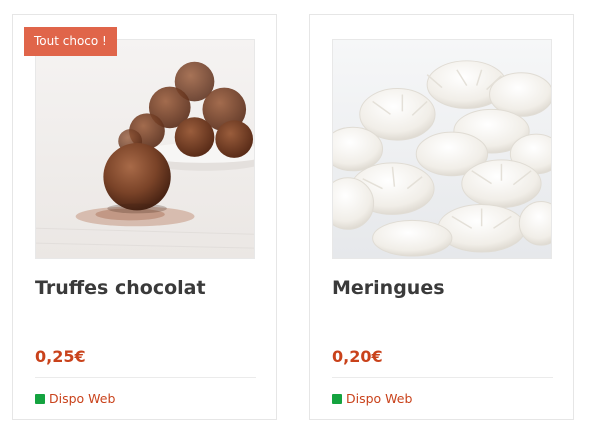 The width and height of the screenshot is (590, 436). I want to click on product-price: 0,25€, so click(60, 356).